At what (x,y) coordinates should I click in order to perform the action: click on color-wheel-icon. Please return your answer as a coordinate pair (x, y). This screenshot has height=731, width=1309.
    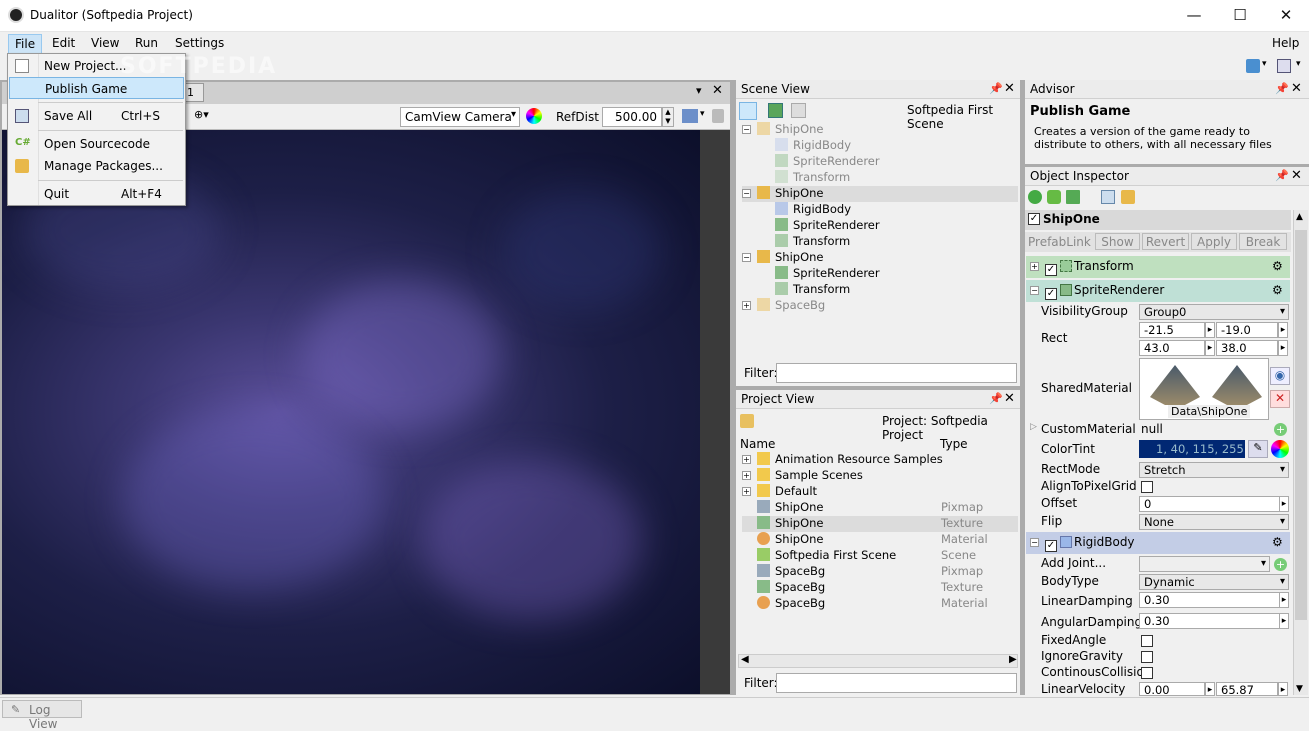
    Looking at the image, I should click on (1280, 449).